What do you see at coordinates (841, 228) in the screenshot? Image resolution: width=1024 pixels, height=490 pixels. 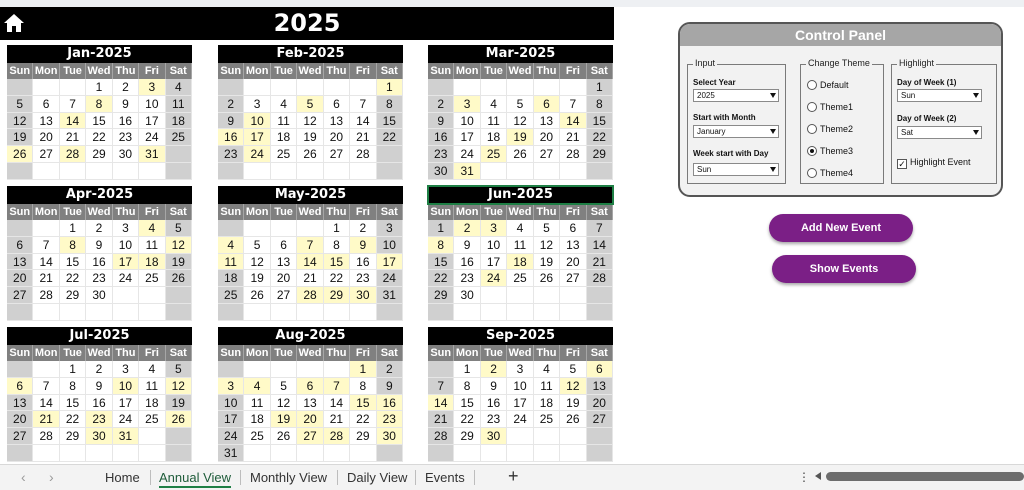 I see `add-new-event-button: Add New Event` at bounding box center [841, 228].